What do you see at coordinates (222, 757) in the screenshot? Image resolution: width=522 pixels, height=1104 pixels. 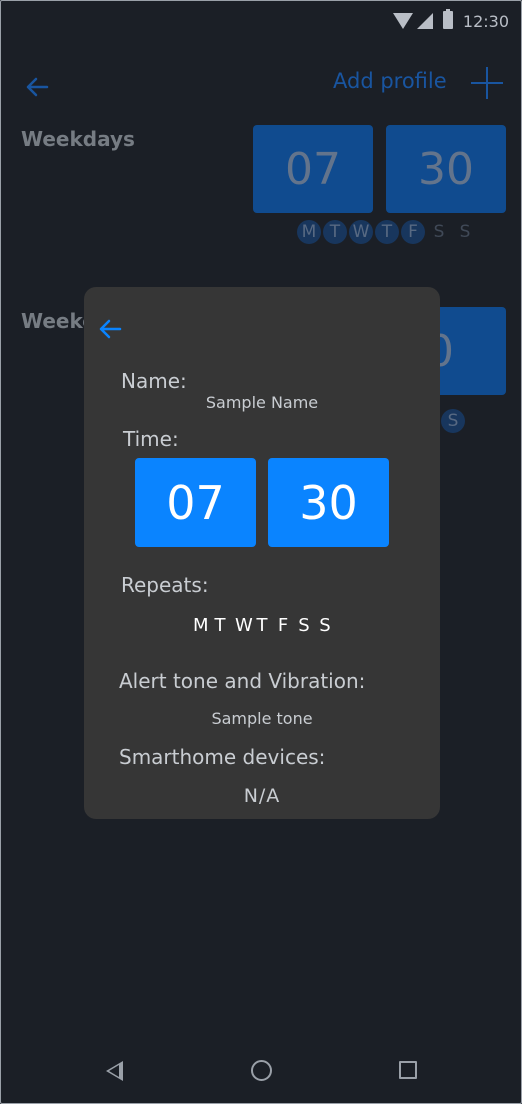 I see `smarthome-label: Smarthome devices:` at bounding box center [222, 757].